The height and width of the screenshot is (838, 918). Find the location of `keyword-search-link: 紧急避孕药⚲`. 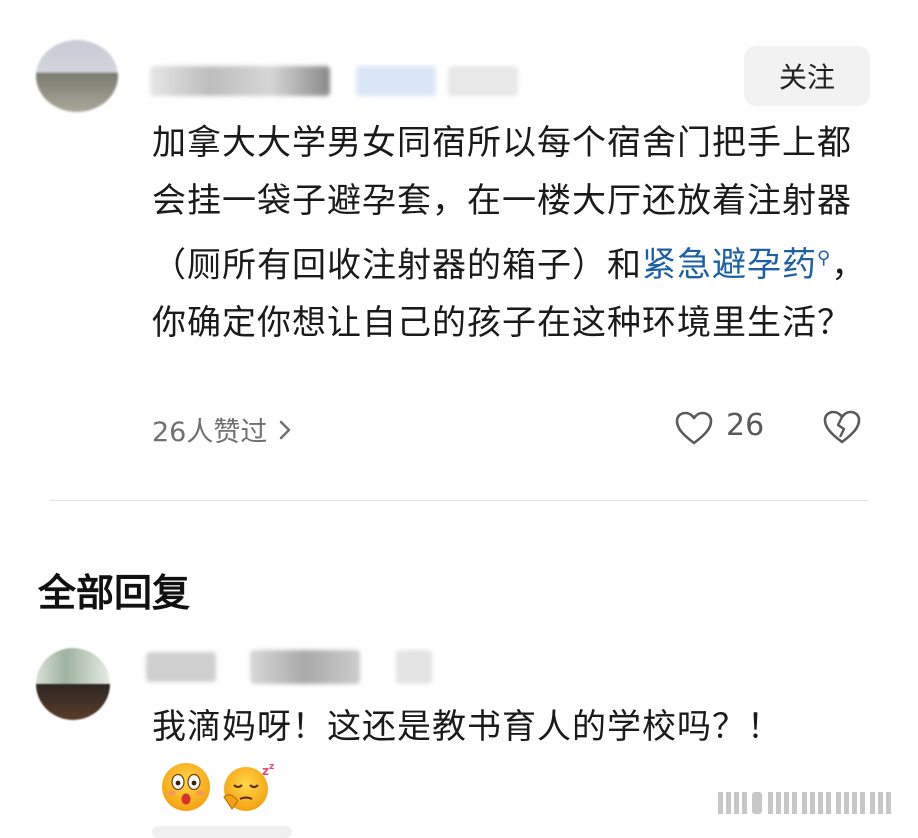

keyword-search-link: 紧急避孕药⚲ is located at coordinates (736, 265).